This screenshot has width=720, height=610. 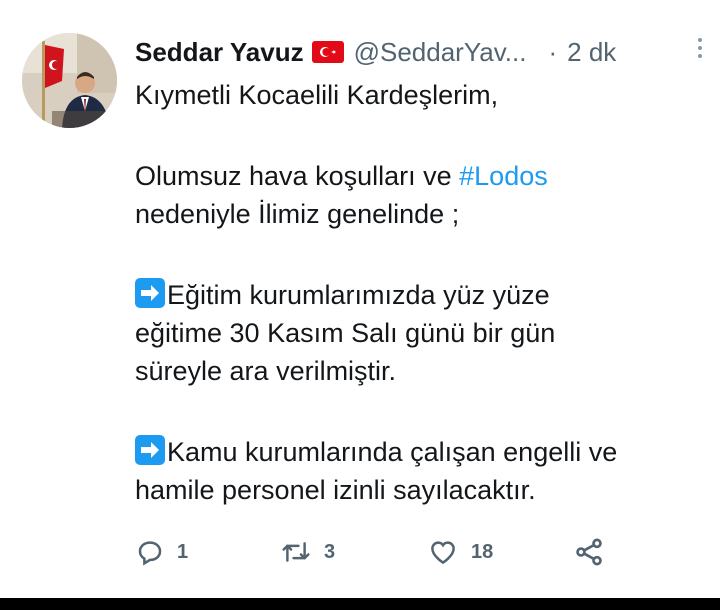 I want to click on tweet-timestamp: 2 dk, so click(x=591, y=52).